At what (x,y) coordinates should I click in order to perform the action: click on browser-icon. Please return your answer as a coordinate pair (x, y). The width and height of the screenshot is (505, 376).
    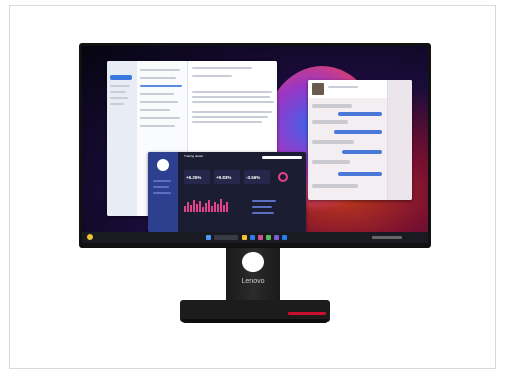
    Looking at the image, I should click on (252, 237).